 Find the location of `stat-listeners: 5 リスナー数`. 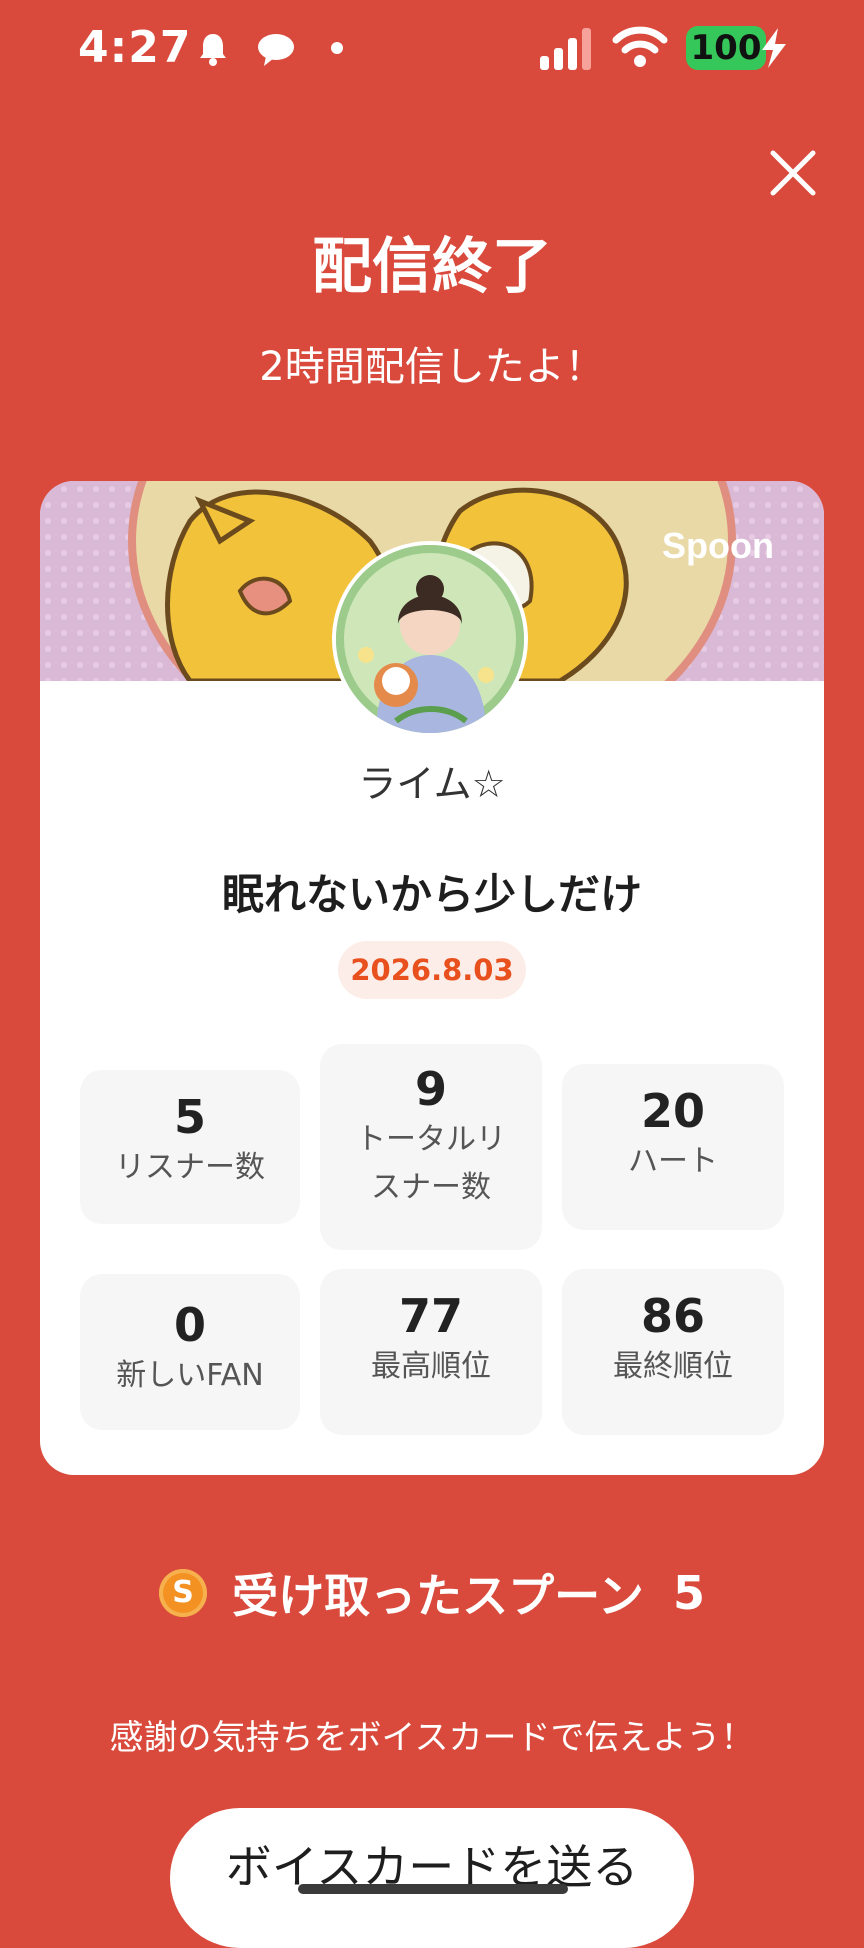

stat-listeners: 5 リスナー数 is located at coordinates (190, 1147).